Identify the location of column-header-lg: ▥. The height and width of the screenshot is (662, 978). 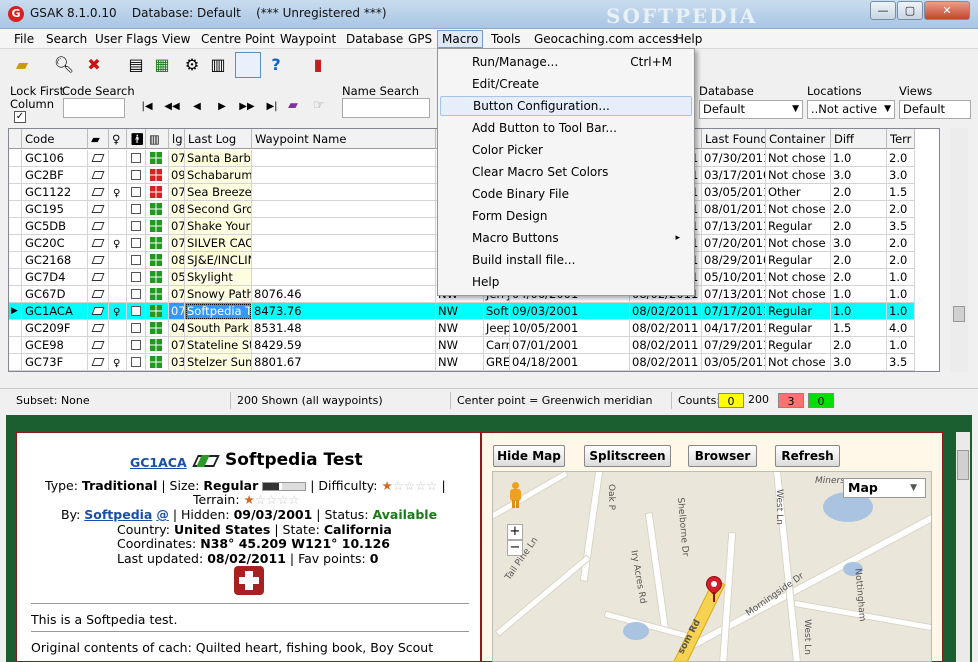
(157, 139).